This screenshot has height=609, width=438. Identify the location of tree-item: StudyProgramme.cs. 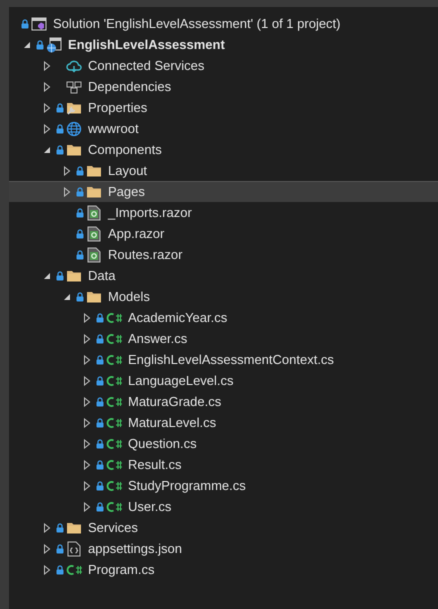
(223, 485).